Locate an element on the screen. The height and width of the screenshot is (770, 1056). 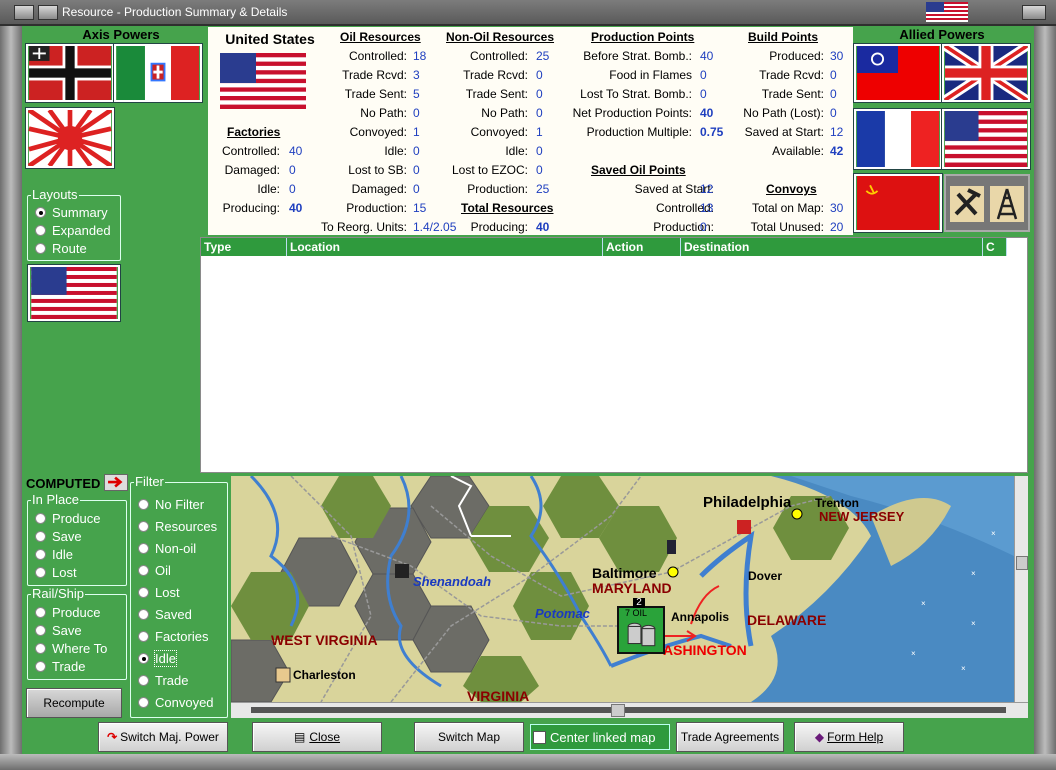
filter-idle-radio: Idle is located at coordinates (157, 658).